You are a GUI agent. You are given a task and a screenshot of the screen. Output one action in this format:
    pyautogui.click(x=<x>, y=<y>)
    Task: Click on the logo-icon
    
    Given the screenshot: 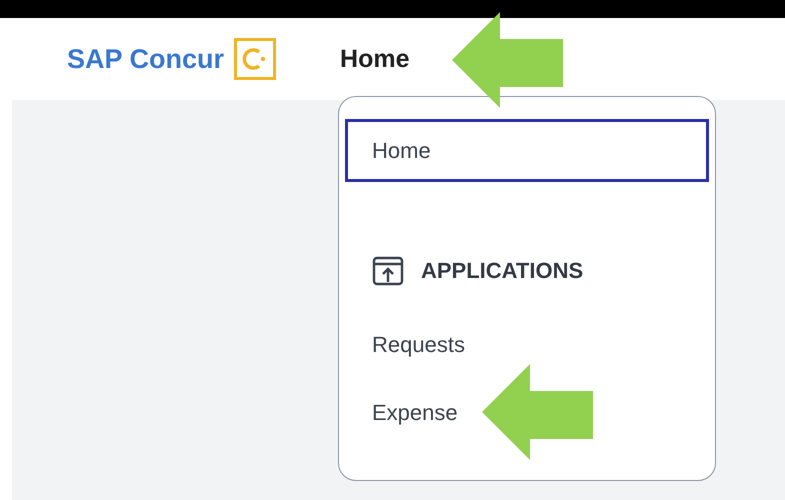 What is the action you would take?
    pyautogui.click(x=255, y=59)
    